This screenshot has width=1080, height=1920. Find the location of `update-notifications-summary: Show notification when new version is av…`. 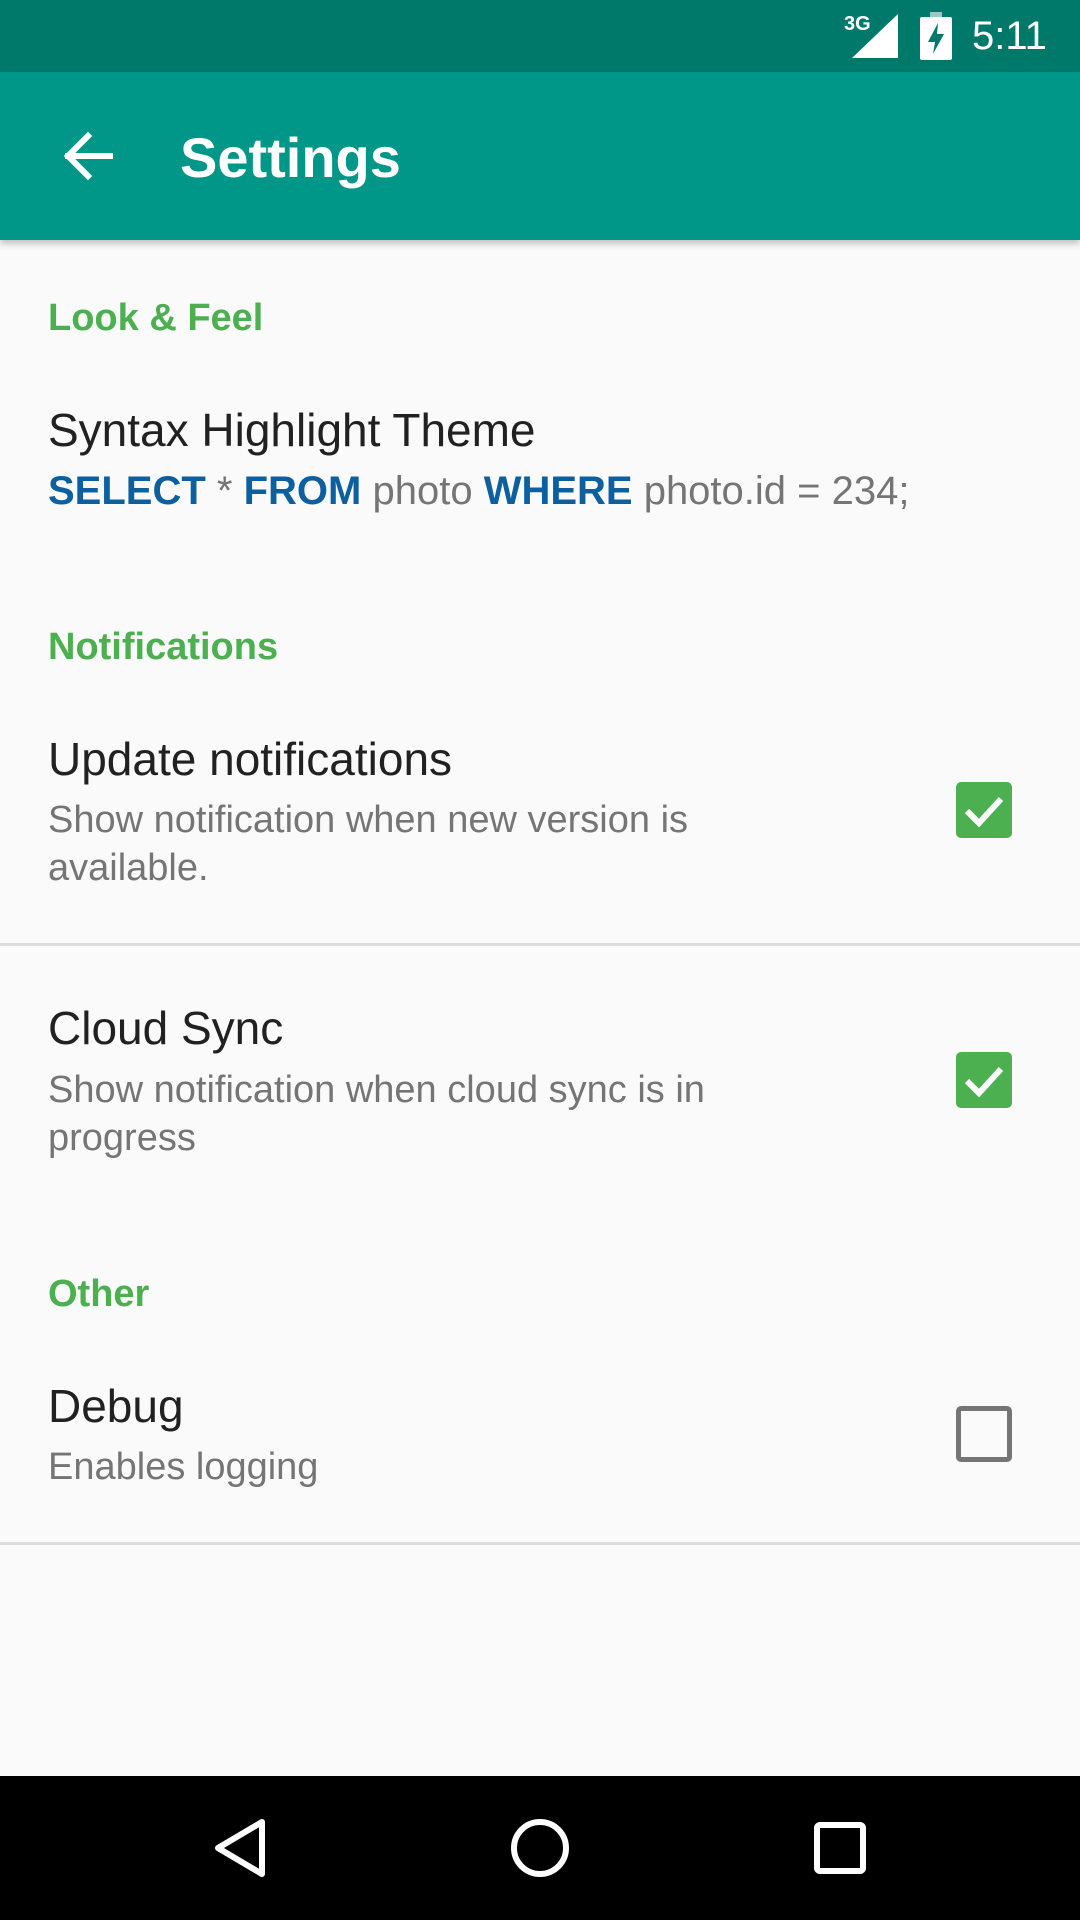

update-notifications-summary: Show notification when new version is av… is located at coordinates (368, 844).